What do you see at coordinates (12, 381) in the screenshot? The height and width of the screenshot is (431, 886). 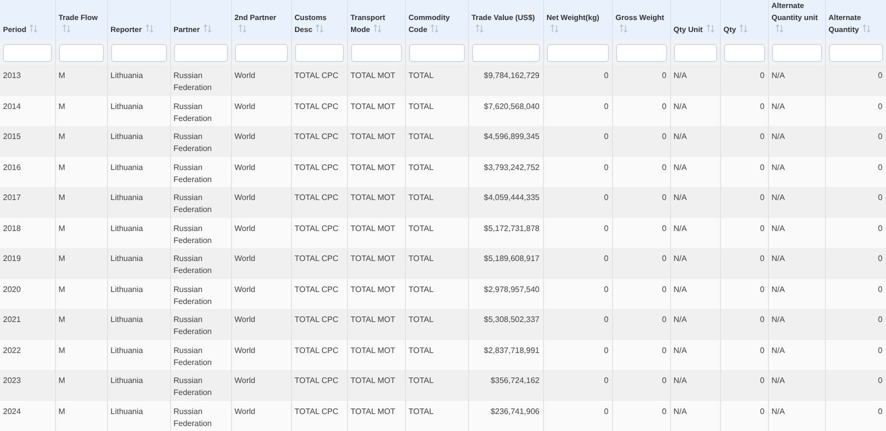 I see `table-cell-text: 2023` at bounding box center [12, 381].